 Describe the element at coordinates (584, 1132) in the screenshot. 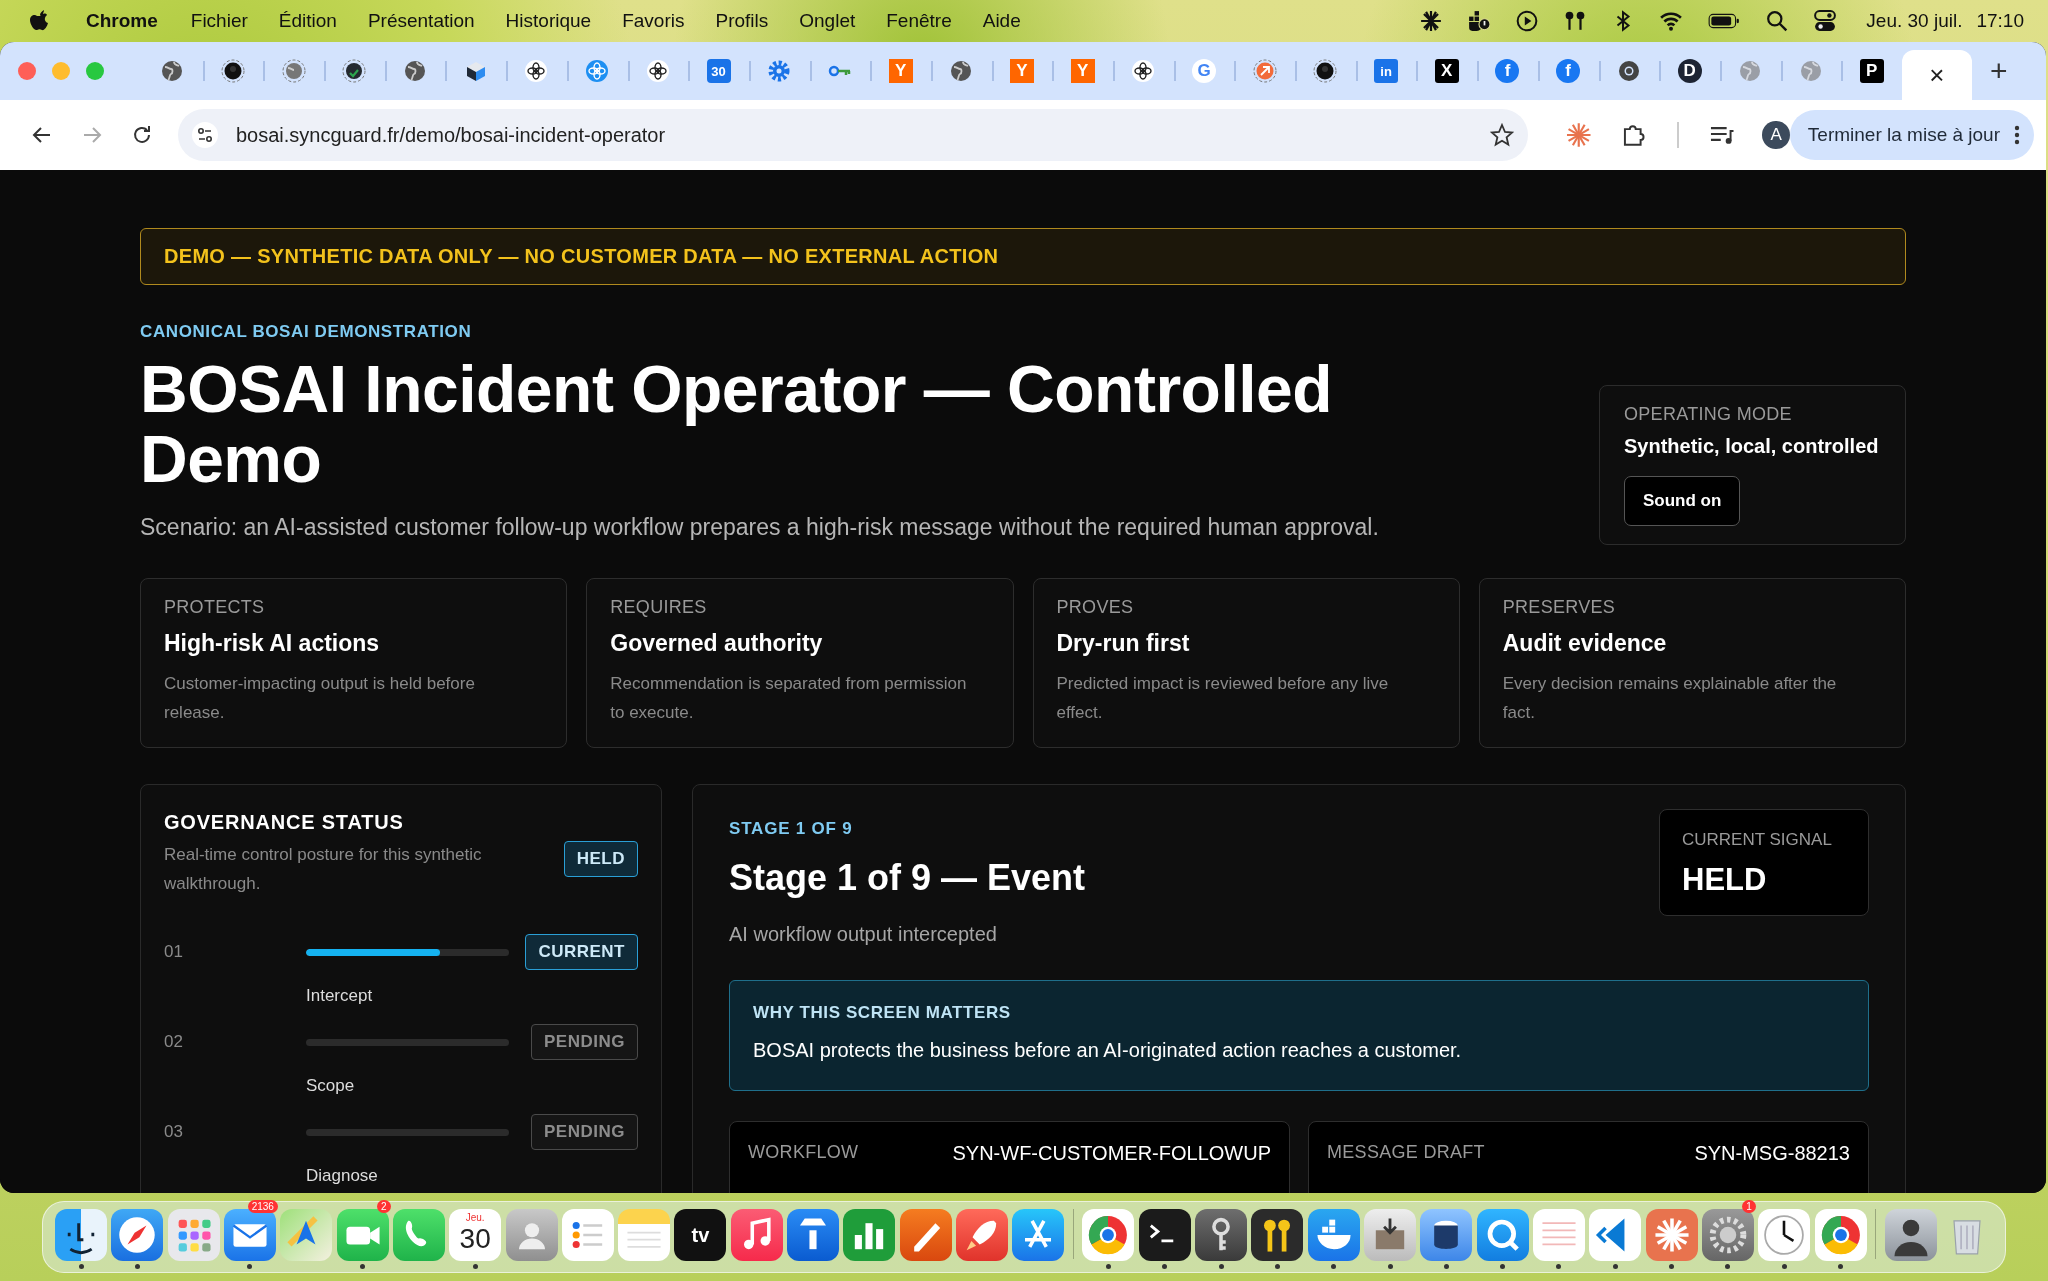

I see `step-status-badge: PENDING` at that location.